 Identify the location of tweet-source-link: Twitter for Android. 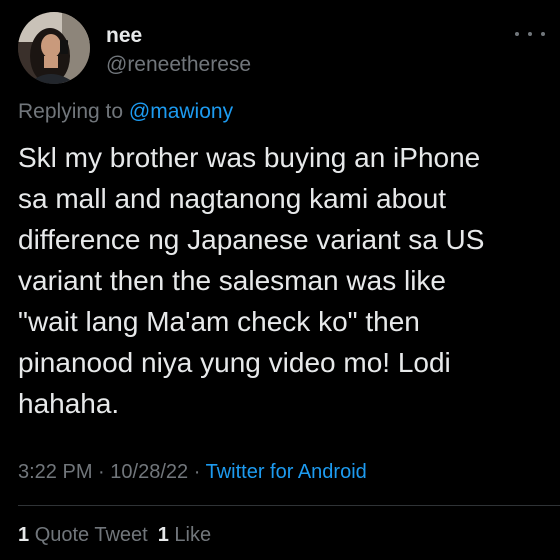
(286, 472).